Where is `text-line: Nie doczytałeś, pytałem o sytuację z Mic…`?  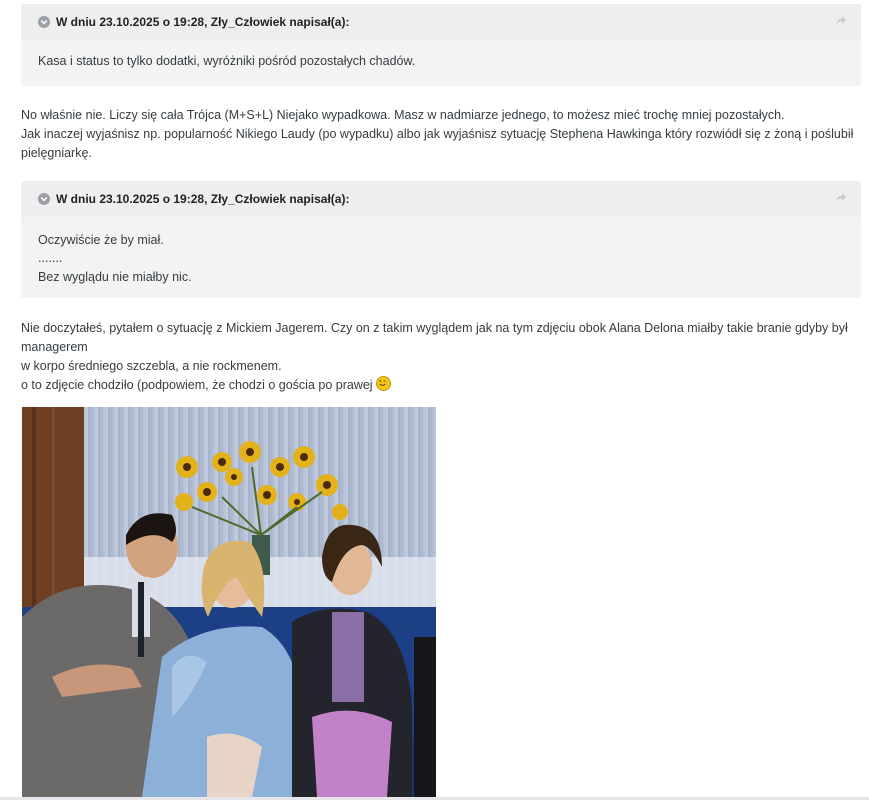
text-line: Nie doczytałeś, pytałem o sytuację z Mic… is located at coordinates (434, 337).